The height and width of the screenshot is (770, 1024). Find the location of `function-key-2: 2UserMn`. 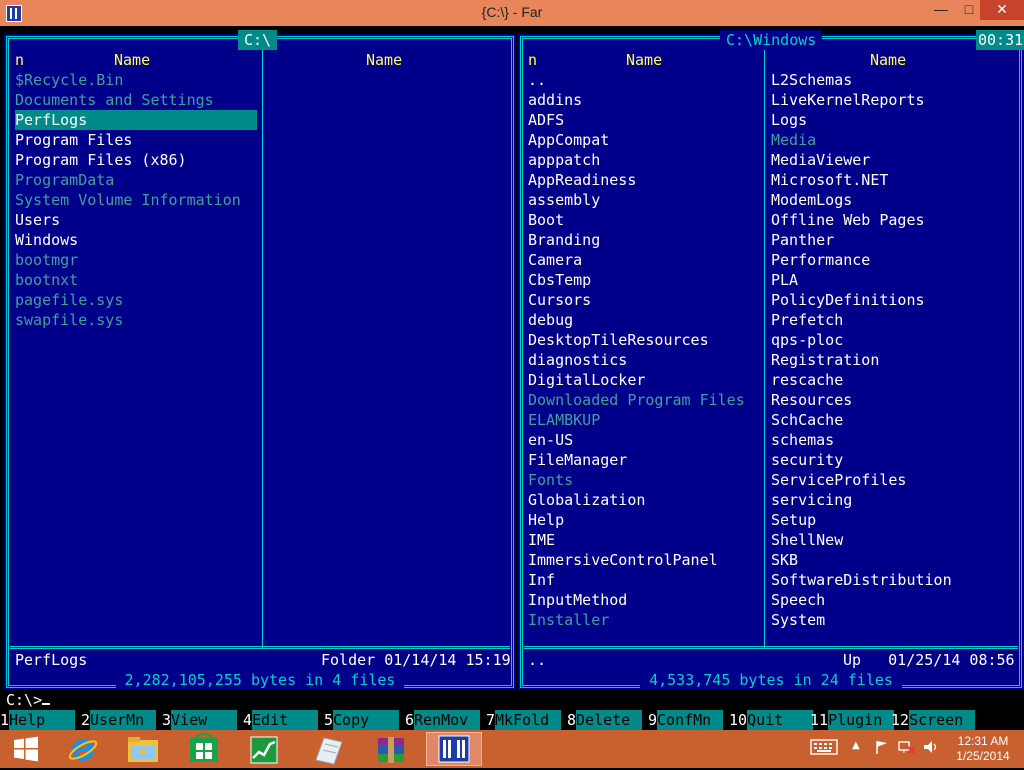

function-key-2: 2UserMn is located at coordinates (119, 720).